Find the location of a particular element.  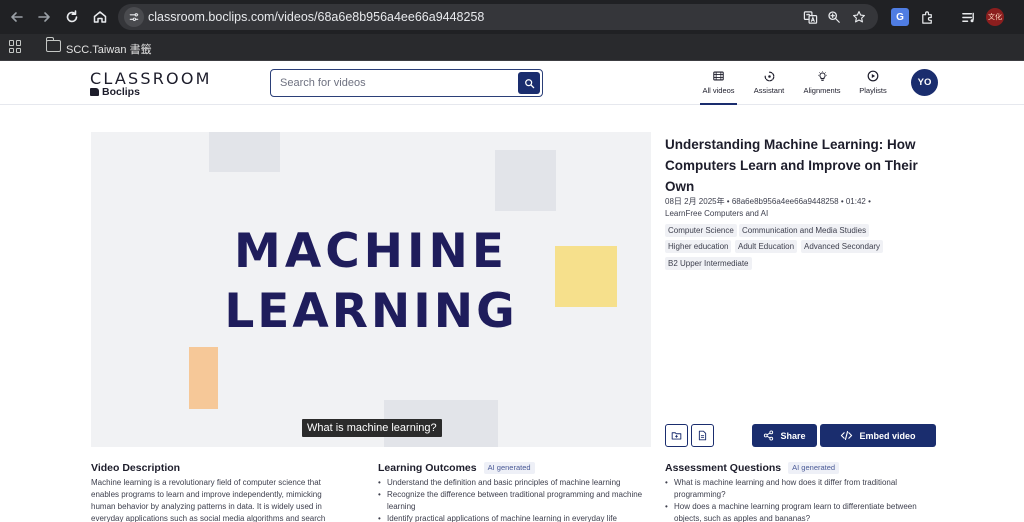

user-avatar: YO is located at coordinates (924, 82).